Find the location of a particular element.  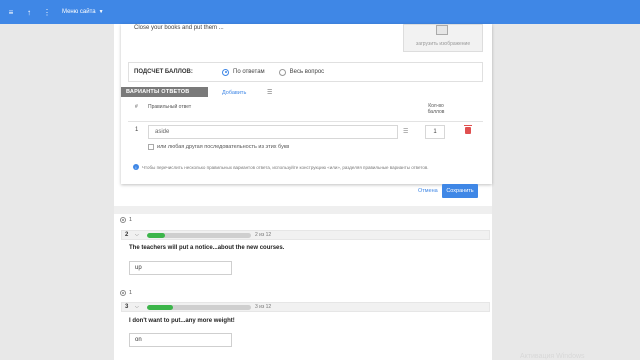

trash-icon is located at coordinates (468, 129).